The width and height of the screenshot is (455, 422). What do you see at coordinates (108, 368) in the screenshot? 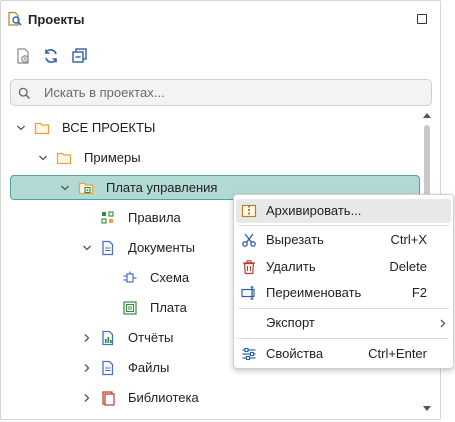
I see `files-icon` at bounding box center [108, 368].